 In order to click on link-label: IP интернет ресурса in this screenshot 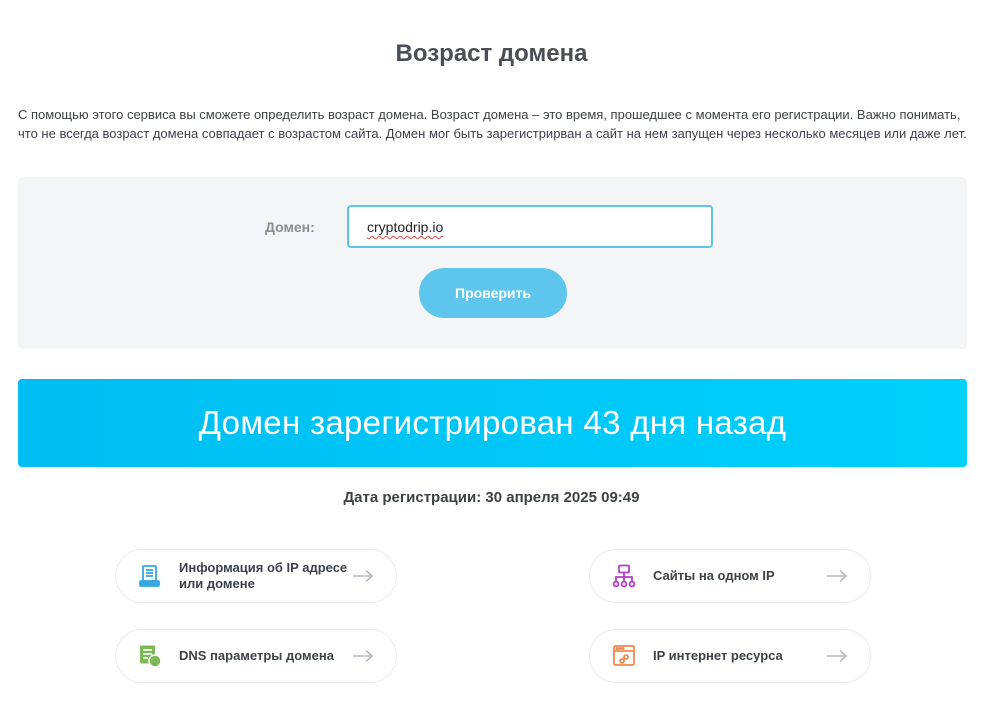, I will do `click(718, 655)`.